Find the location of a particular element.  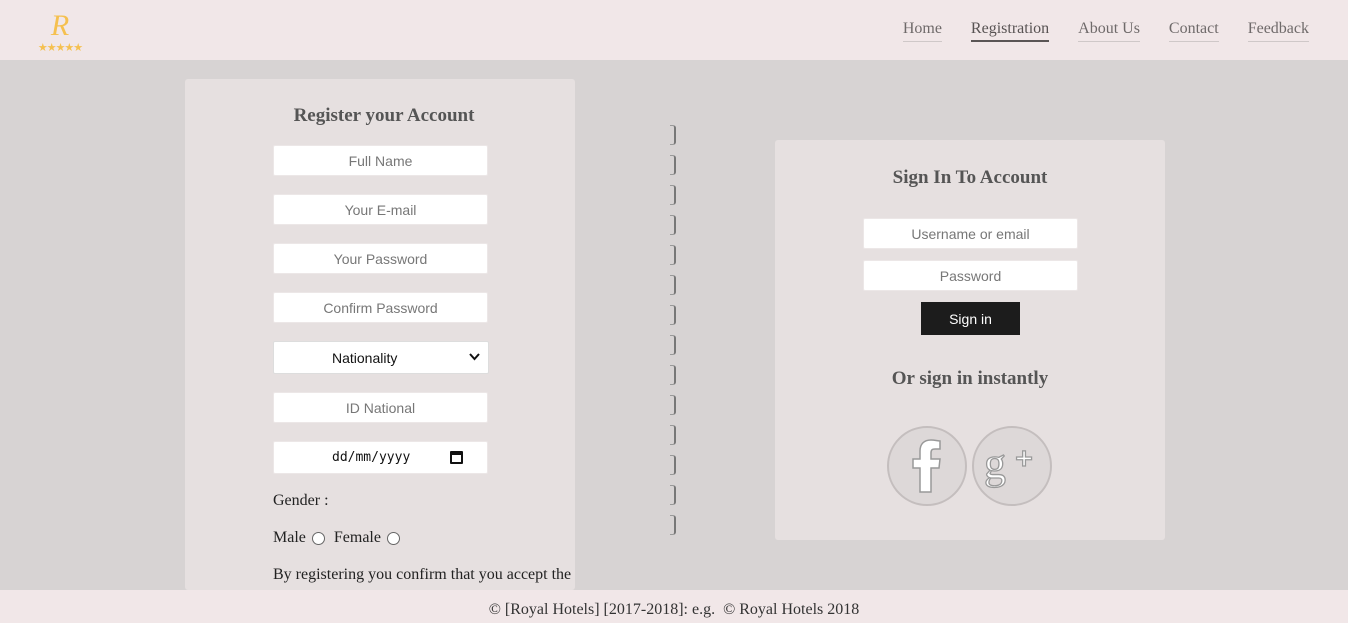

nationality-selected-value: Nationality is located at coordinates (365, 357).